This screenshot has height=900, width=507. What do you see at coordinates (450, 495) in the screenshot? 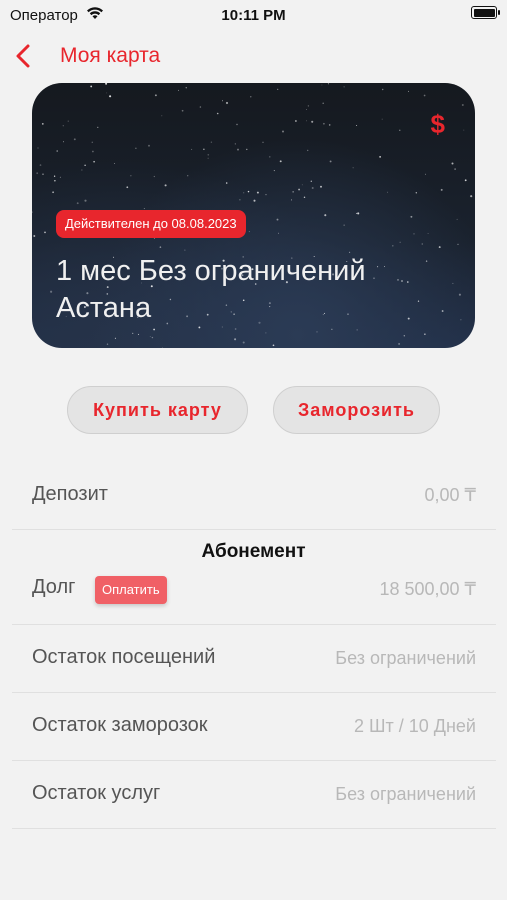
I see `deposit-value: 0,00 ₸` at bounding box center [450, 495].